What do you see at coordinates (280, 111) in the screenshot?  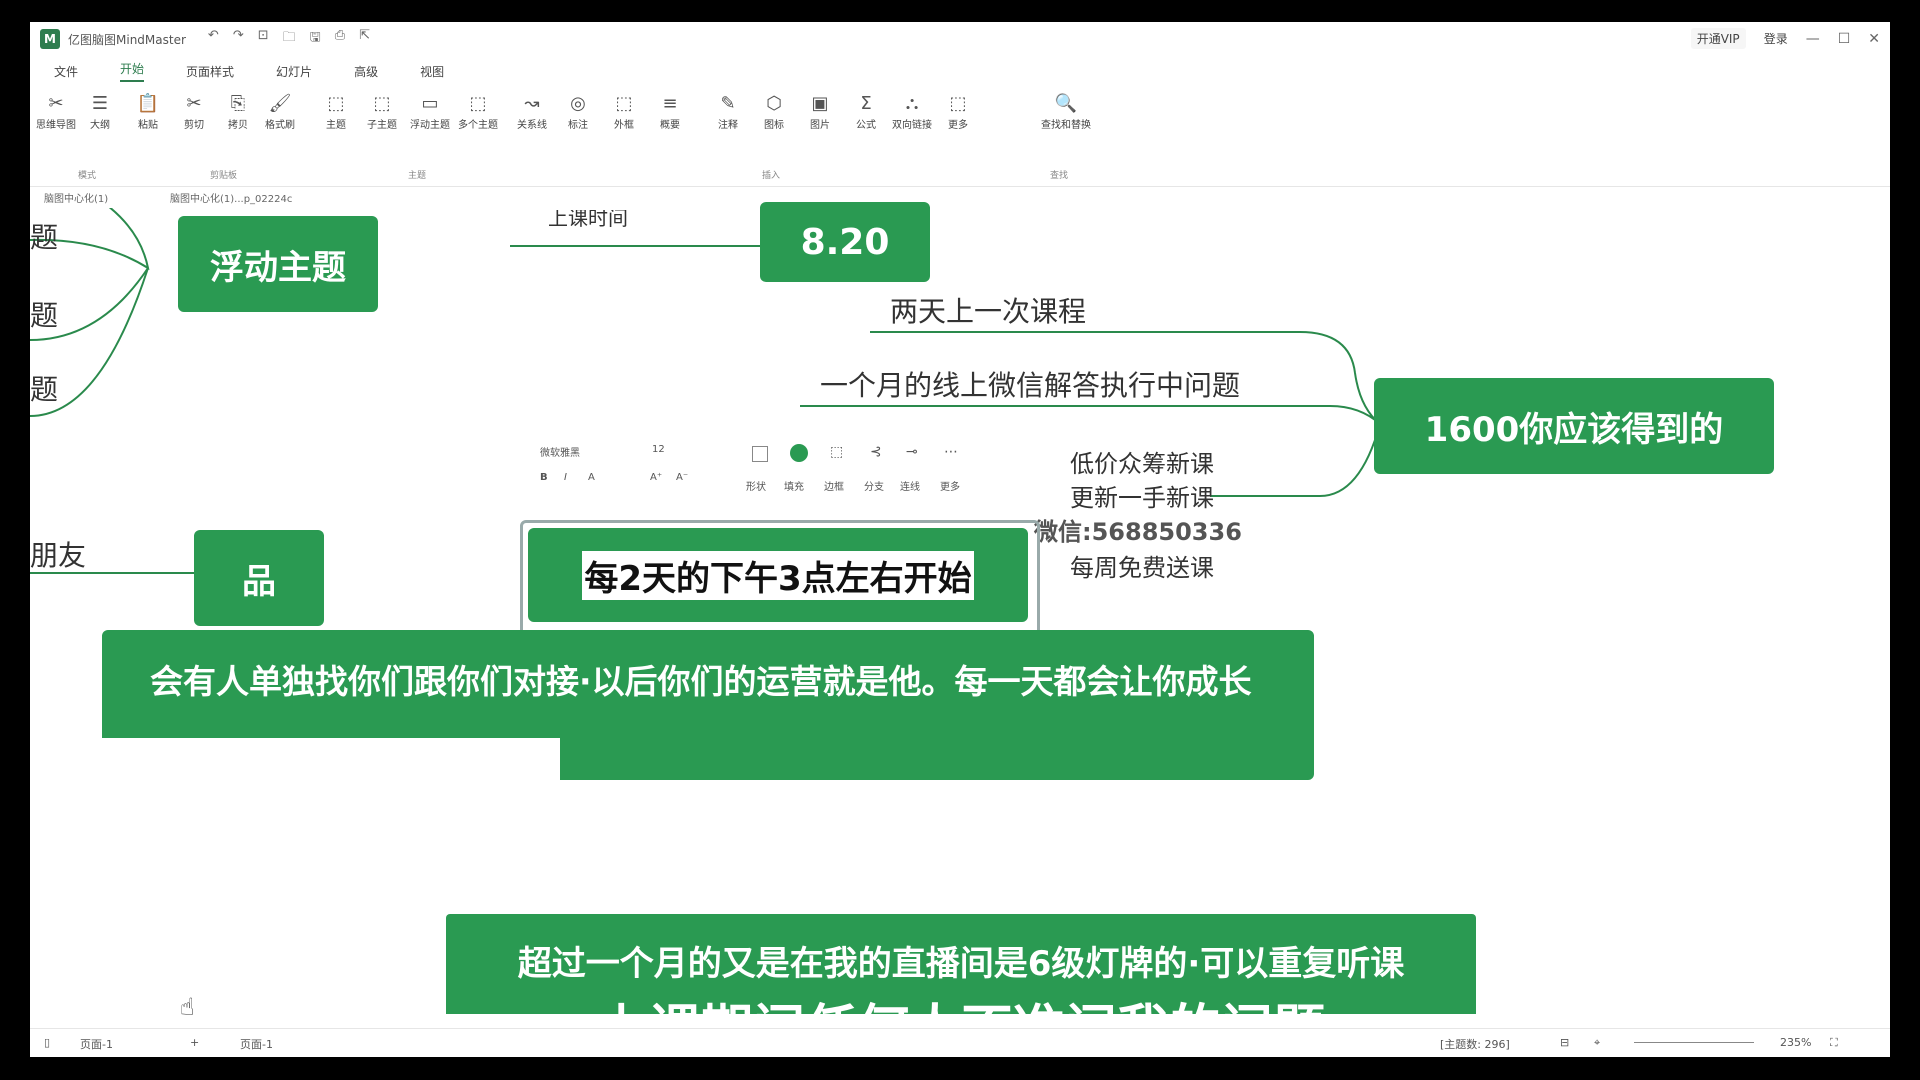 I see `format-painter-button: 🖌 格式刷` at bounding box center [280, 111].